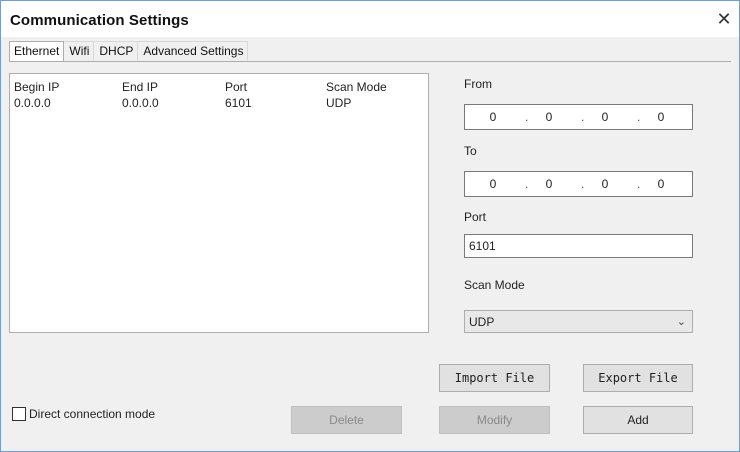 The image size is (740, 452). Describe the element at coordinates (370, 61) in the screenshot. I see `tab-divider` at that location.